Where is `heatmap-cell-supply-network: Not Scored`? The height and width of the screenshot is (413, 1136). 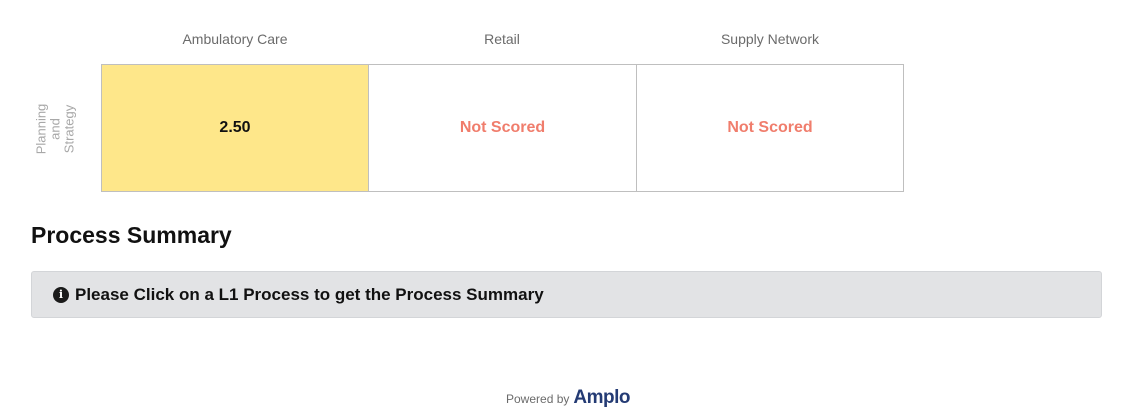
heatmap-cell-supply-network: Not Scored is located at coordinates (770, 128).